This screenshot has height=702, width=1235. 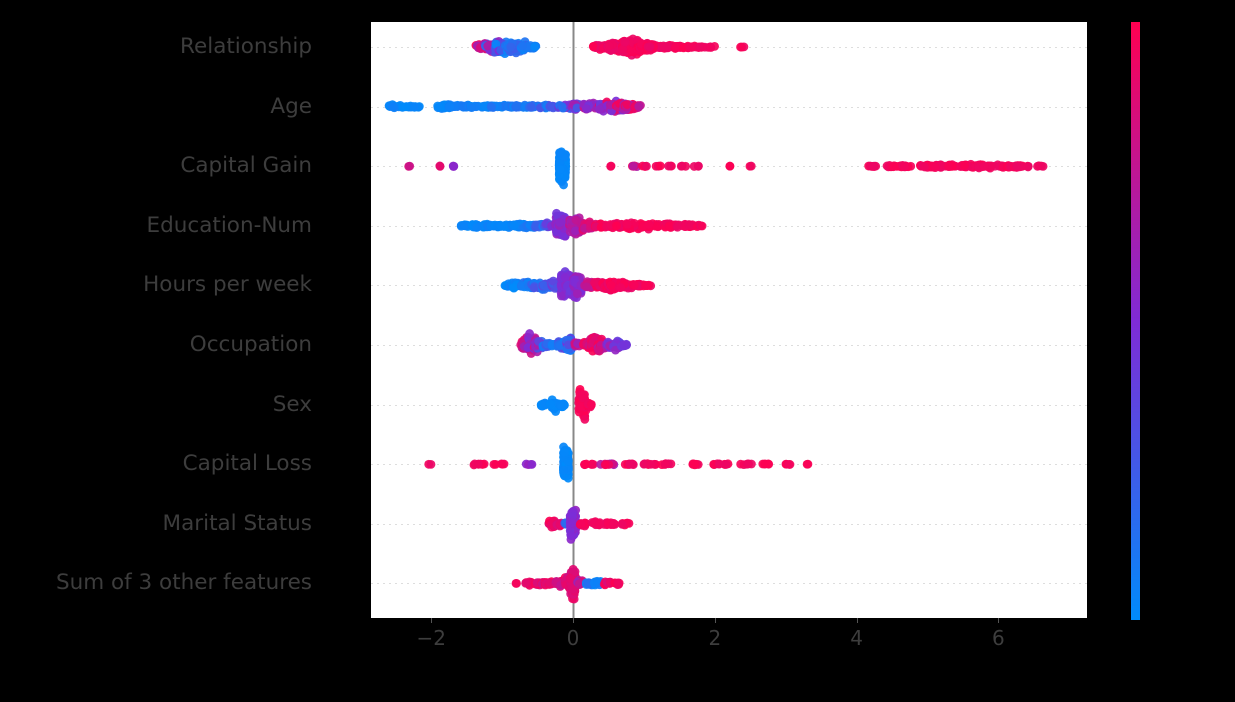 I want to click on y-axis-label-age: Age, so click(x=291, y=106).